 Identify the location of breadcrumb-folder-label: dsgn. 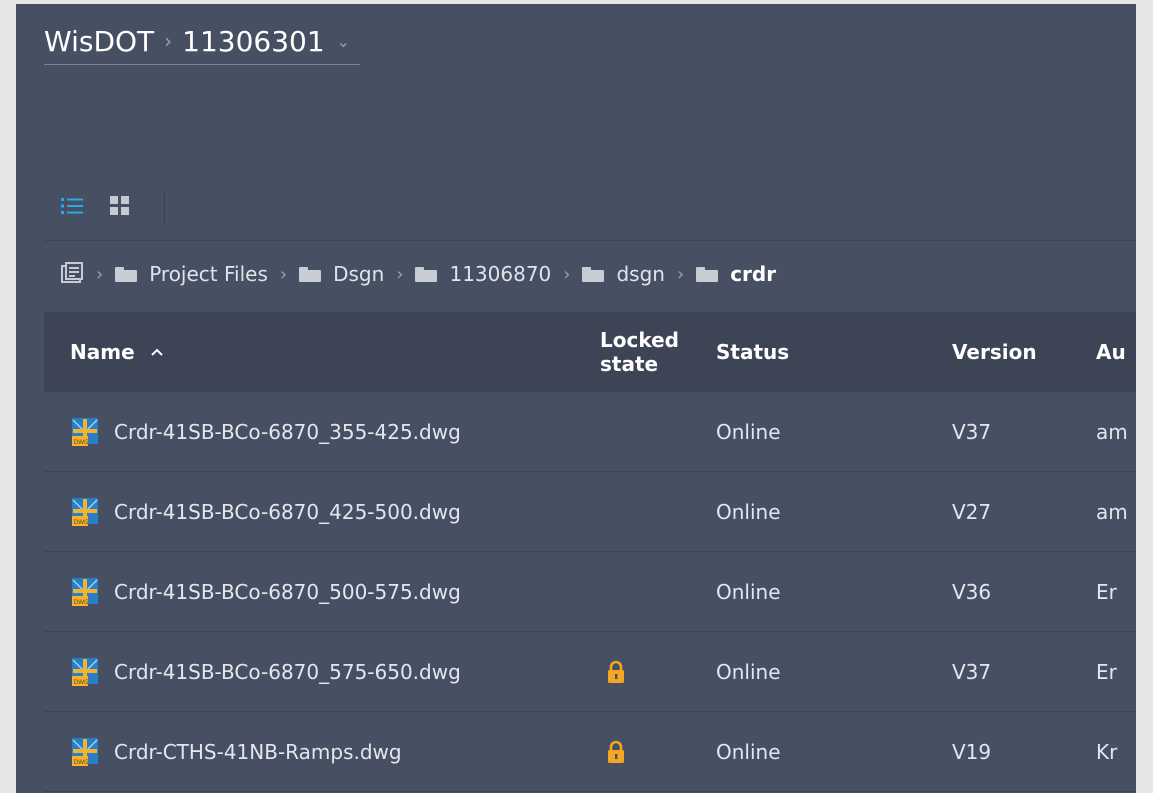
(640, 274).